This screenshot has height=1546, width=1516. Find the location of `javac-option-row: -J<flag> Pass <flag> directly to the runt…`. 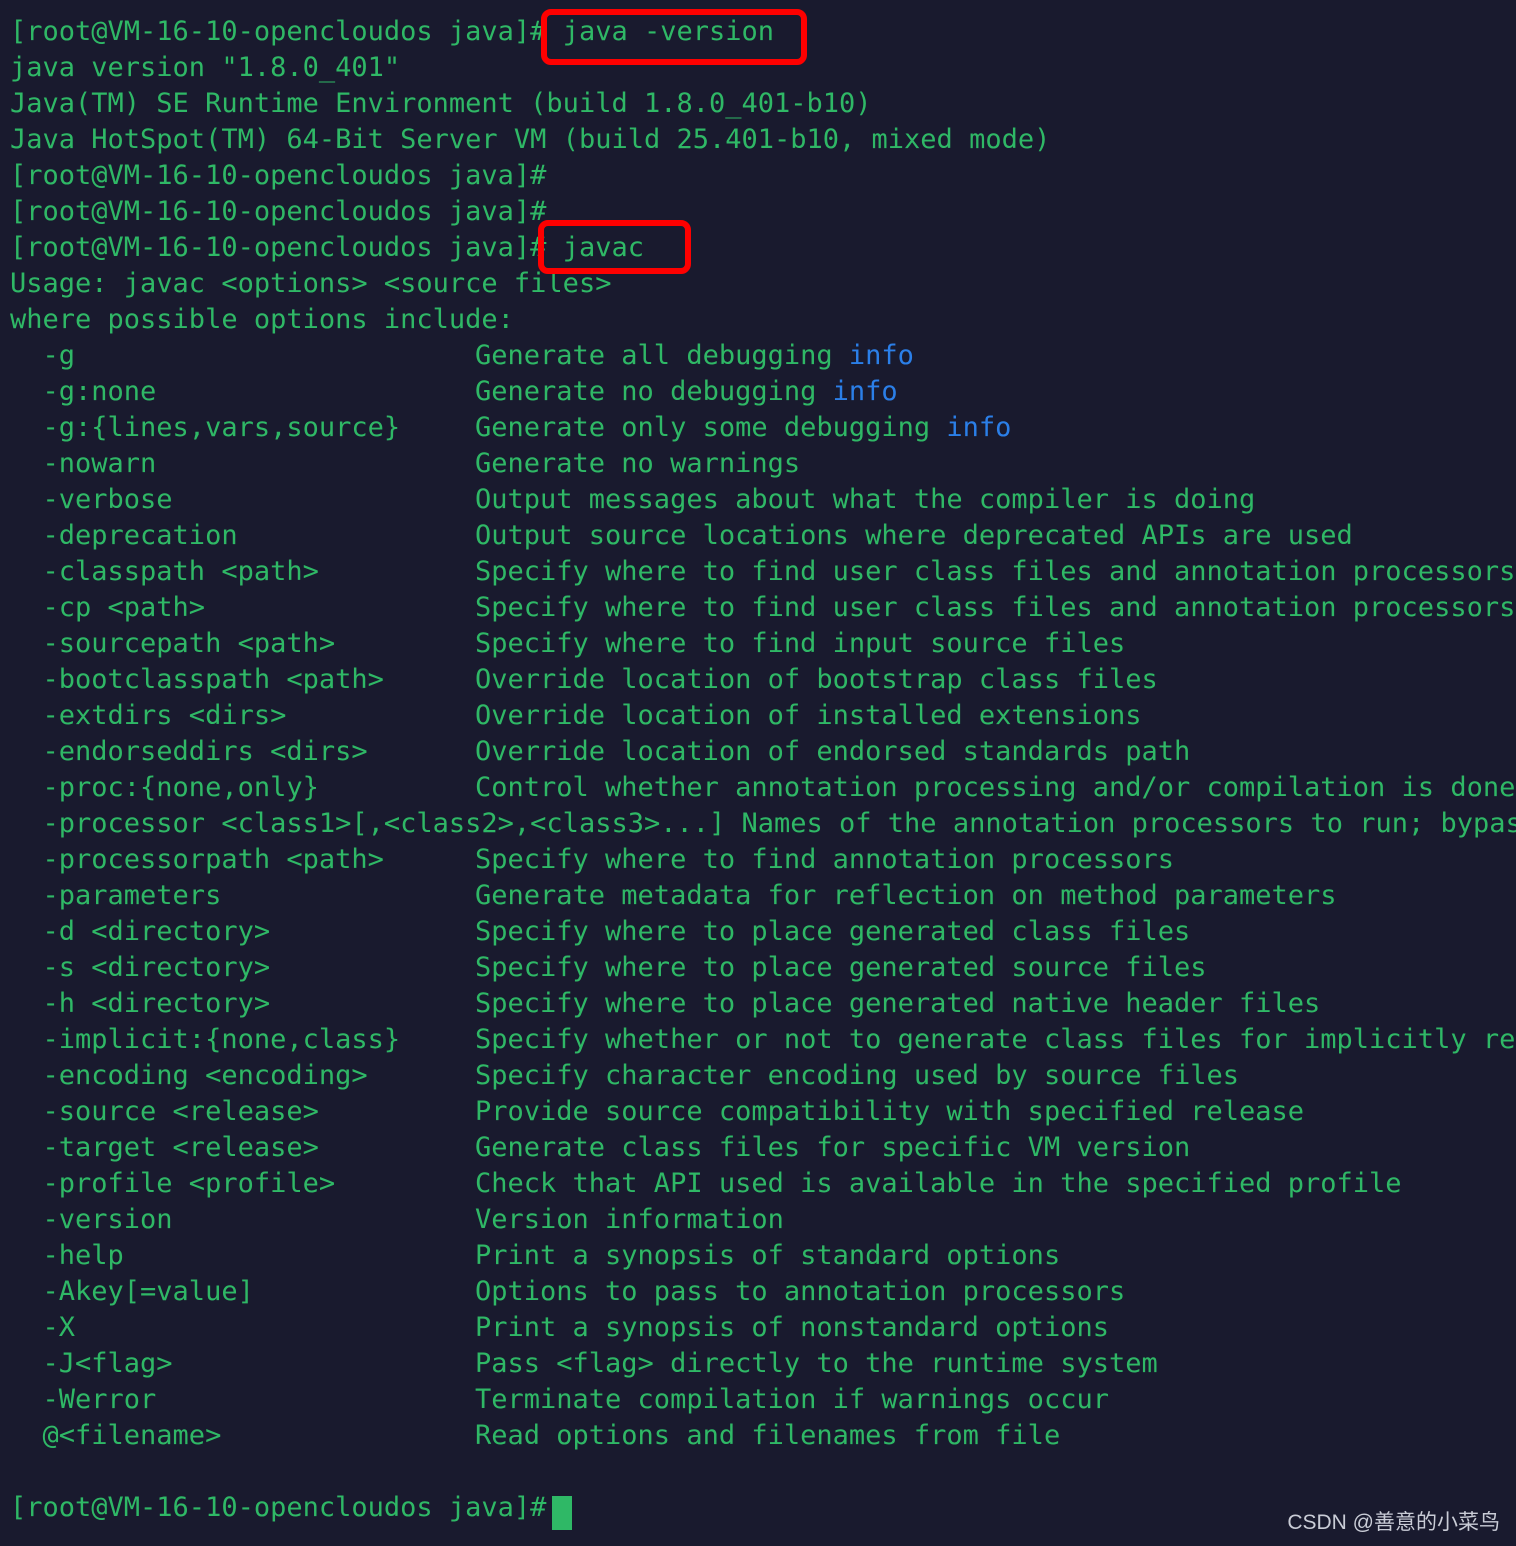

javac-option-row: -J<flag> Pass <flag> directly to the runt… is located at coordinates (763, 1364).